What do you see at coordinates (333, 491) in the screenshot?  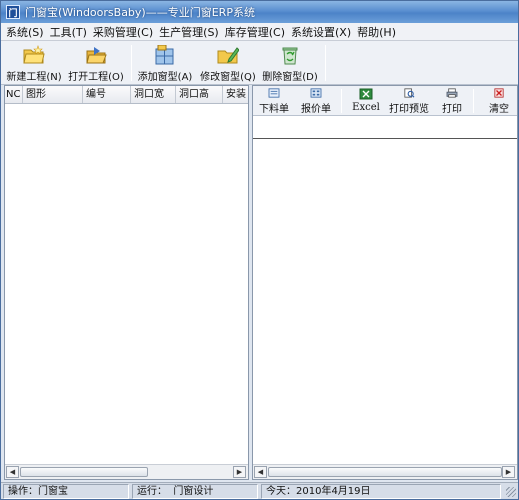 I see `status-today-value: 2010年4月19日` at bounding box center [333, 491].